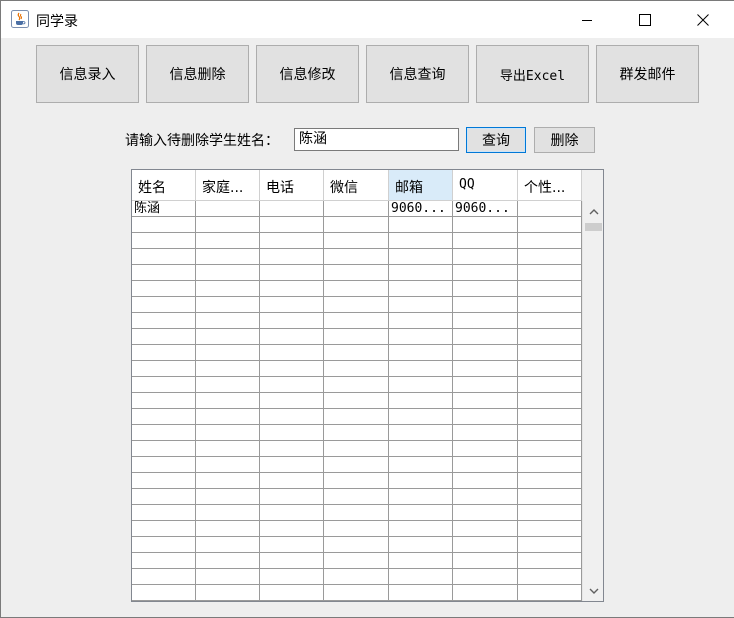 This screenshot has width=734, height=618. What do you see at coordinates (593, 227) in the screenshot?
I see `scrollbar-thumb` at bounding box center [593, 227].